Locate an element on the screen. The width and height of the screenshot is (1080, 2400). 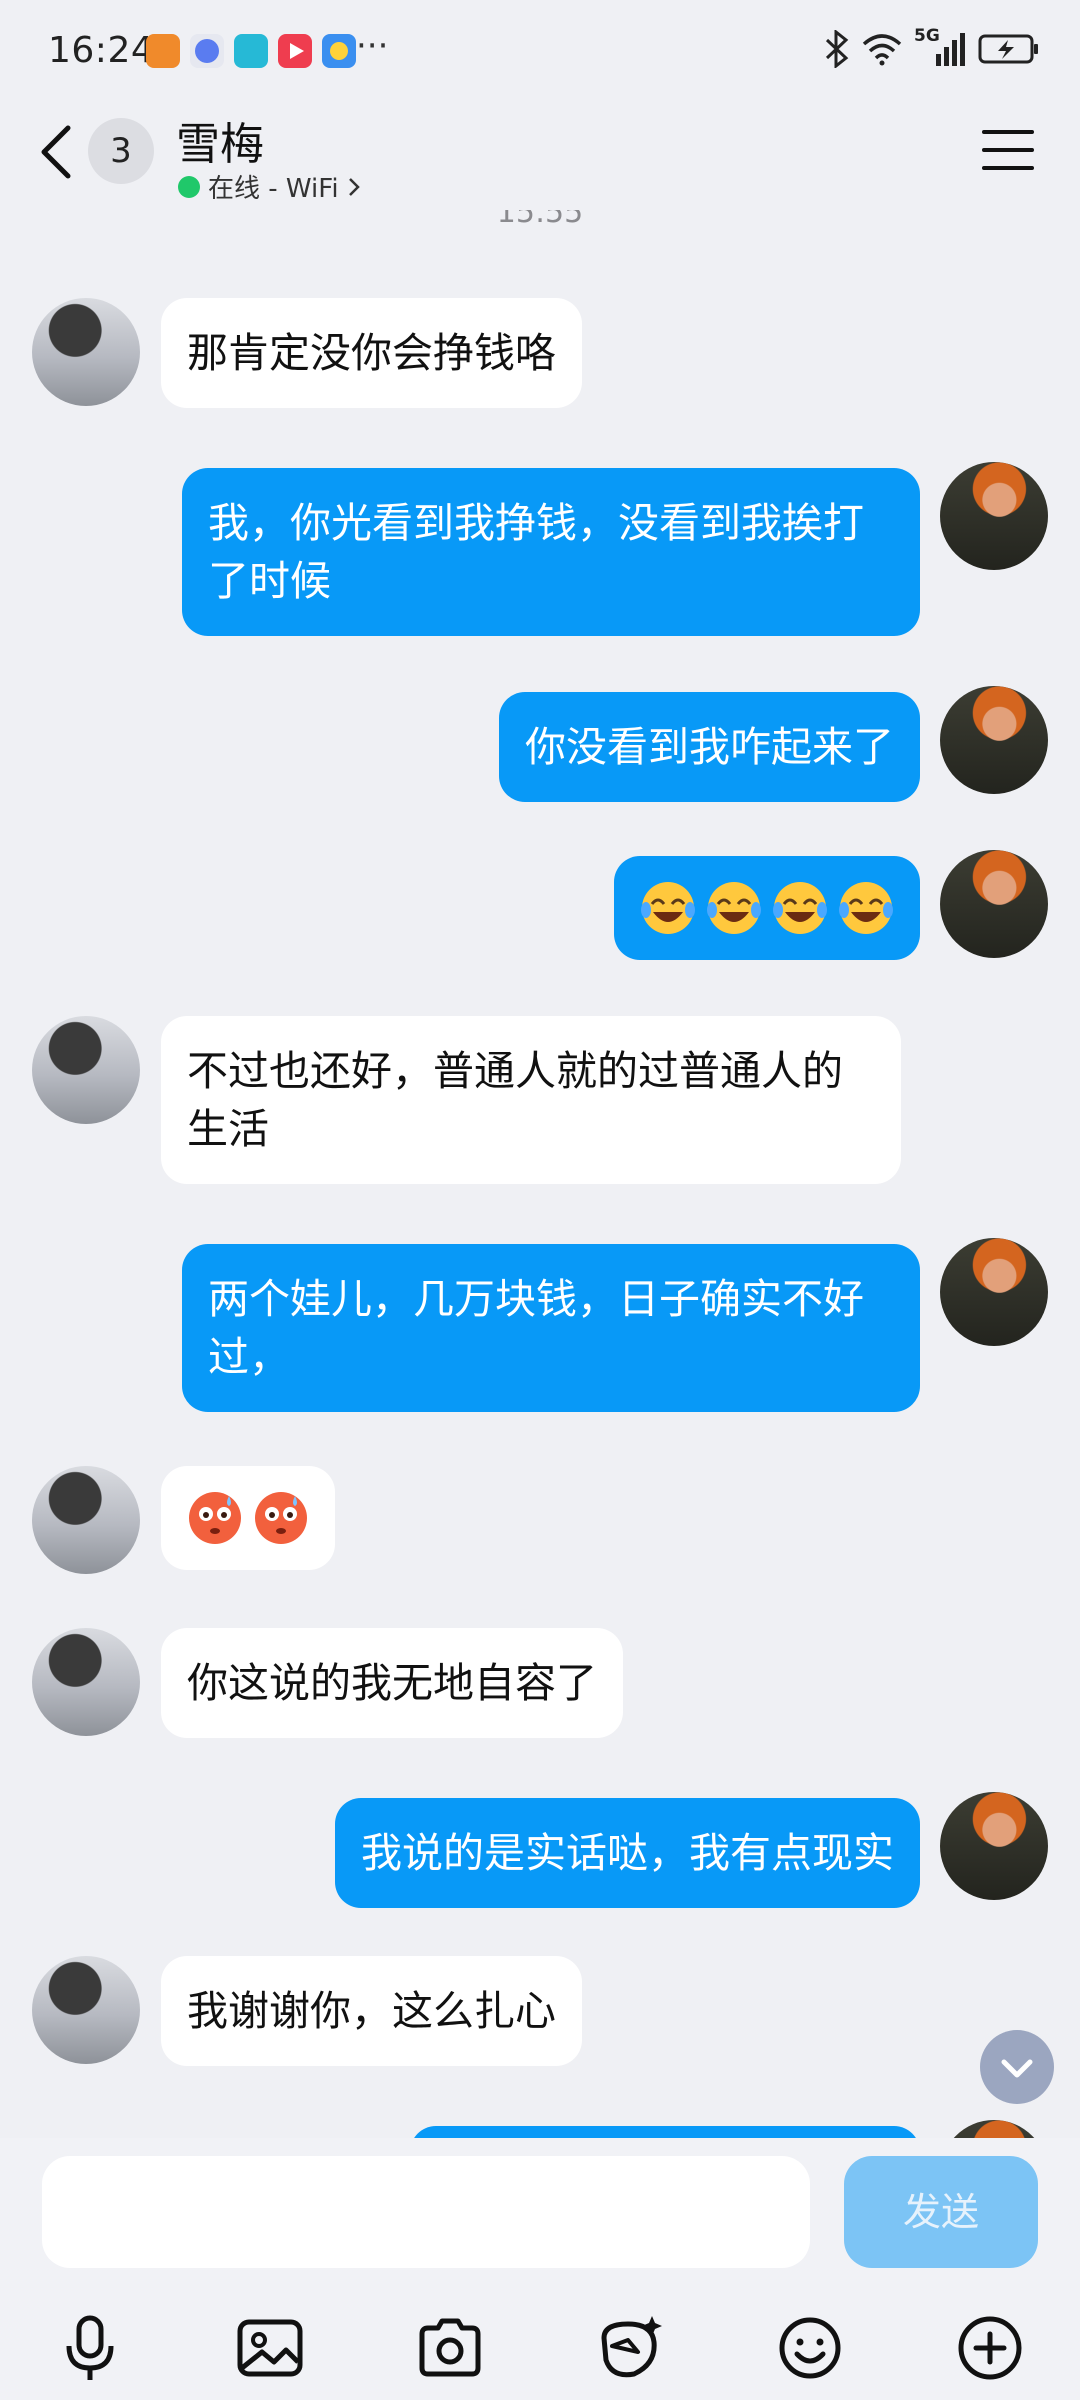
reader-app-icon is located at coordinates (251, 51).